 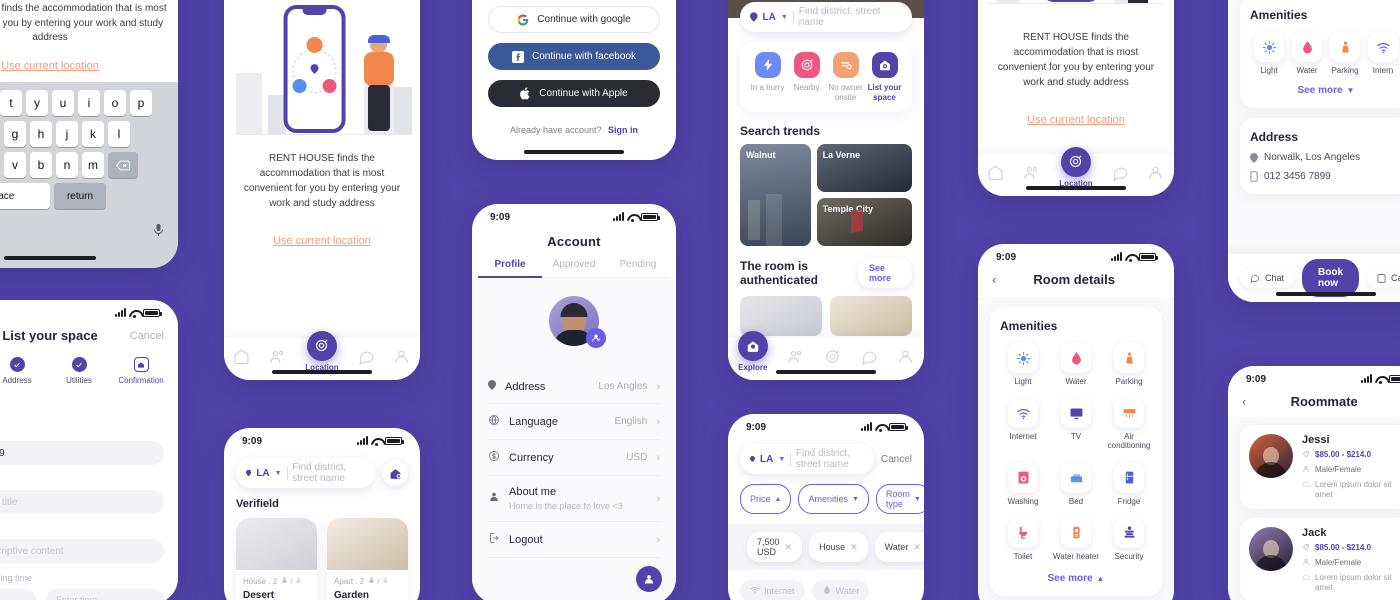 I want to click on ios-keyboard: wertyuiop sdfghjkl zxcvbnm space return, so click(x=89, y=175).